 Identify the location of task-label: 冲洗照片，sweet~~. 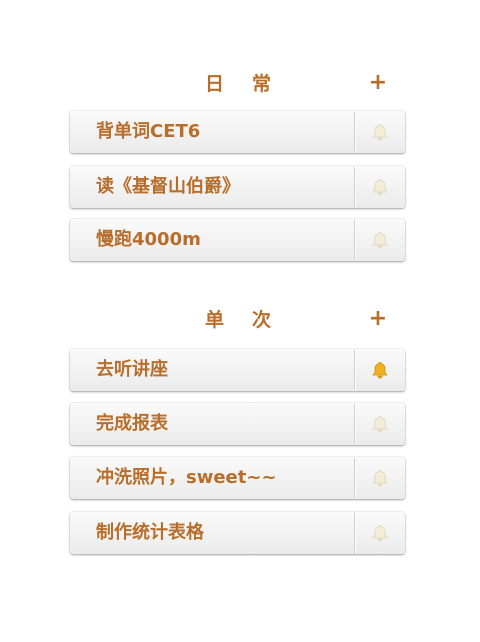
(186, 477).